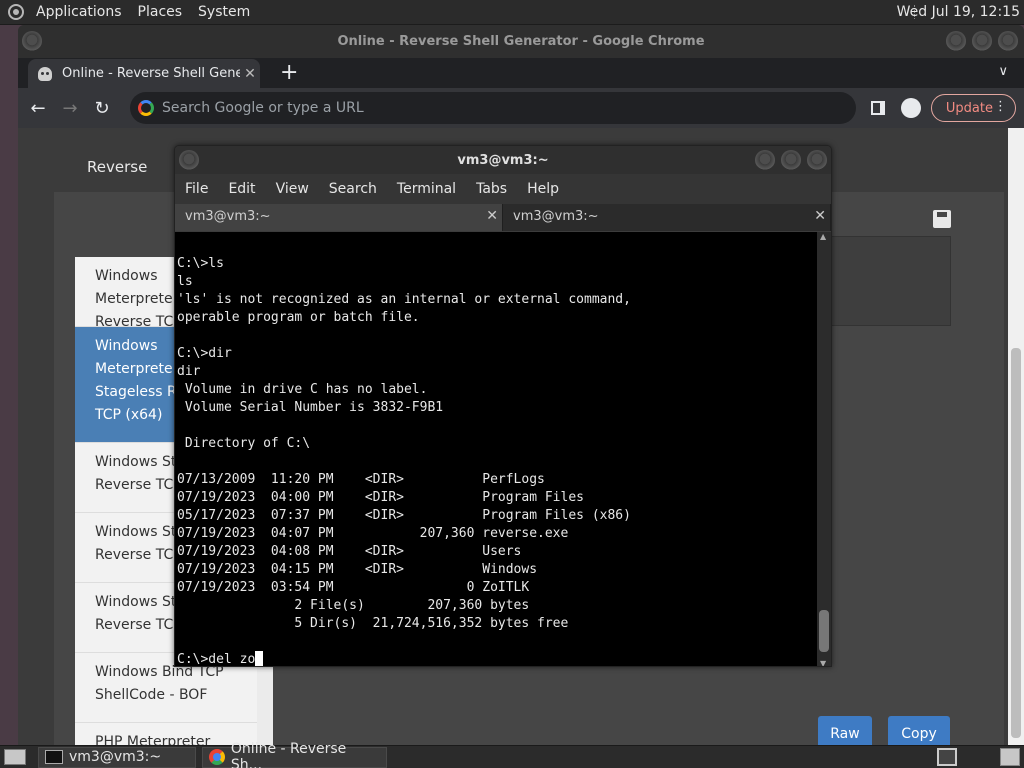 The height and width of the screenshot is (768, 1024). Describe the element at coordinates (357, 569) in the screenshot. I see `terminal-line: 07/19/2023 04:15 PM <DIR> Windows` at that location.